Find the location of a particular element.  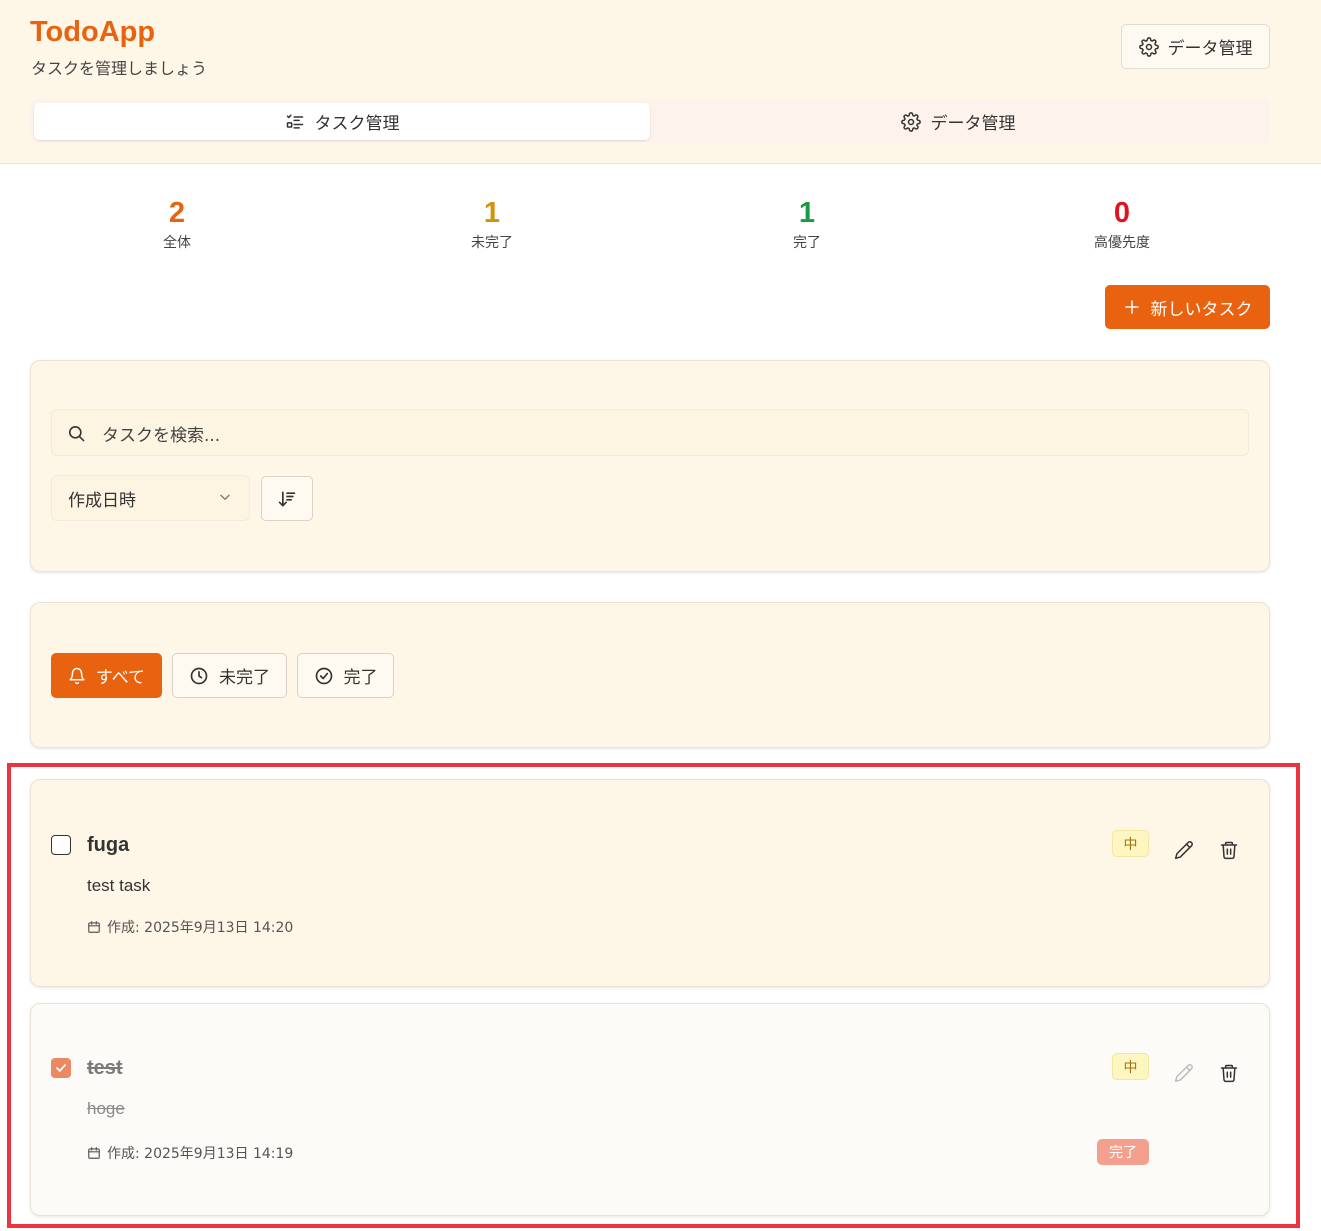

sort-descending-icon is located at coordinates (287, 499).